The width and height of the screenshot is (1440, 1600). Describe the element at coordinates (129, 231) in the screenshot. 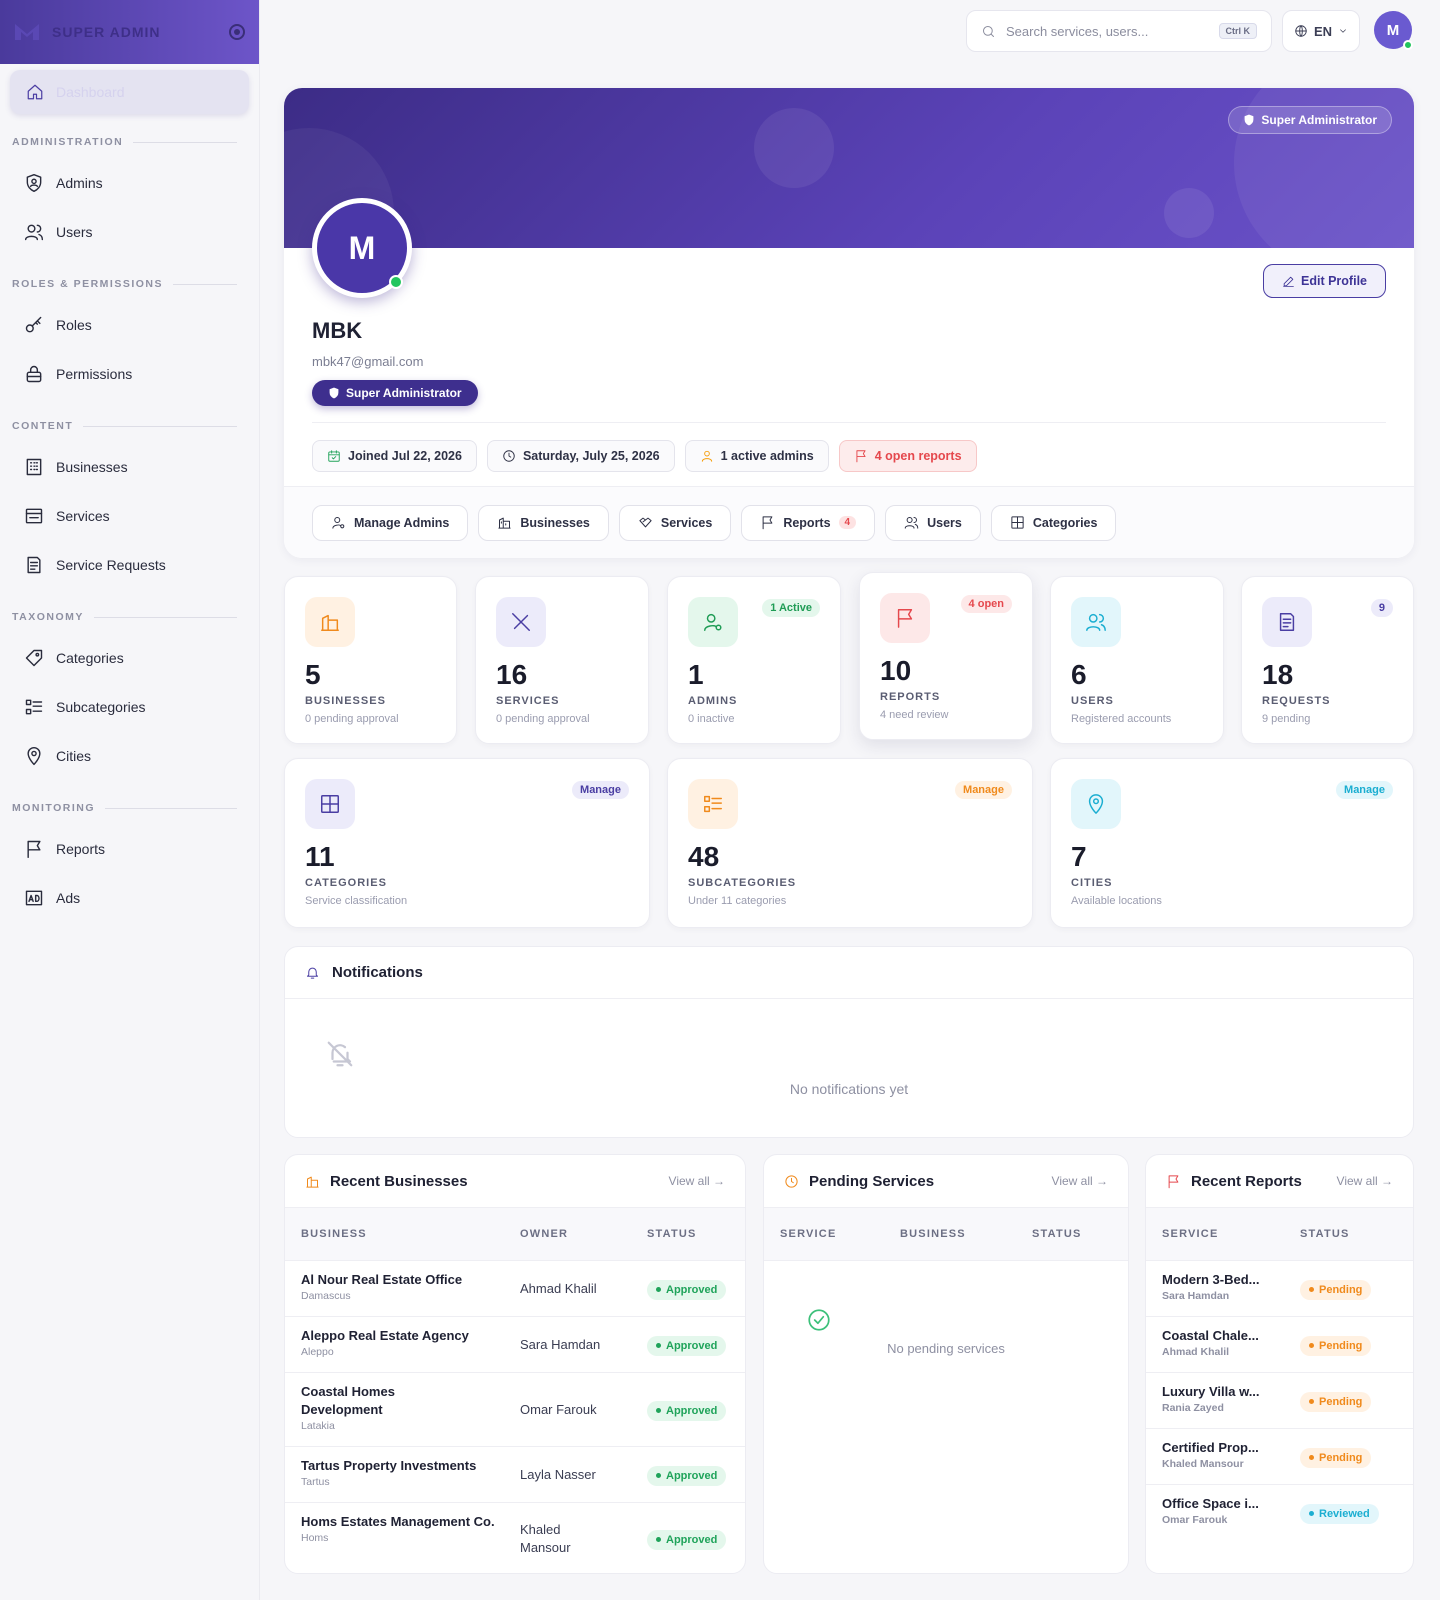

I see `sidebar-item-users: Users` at that location.